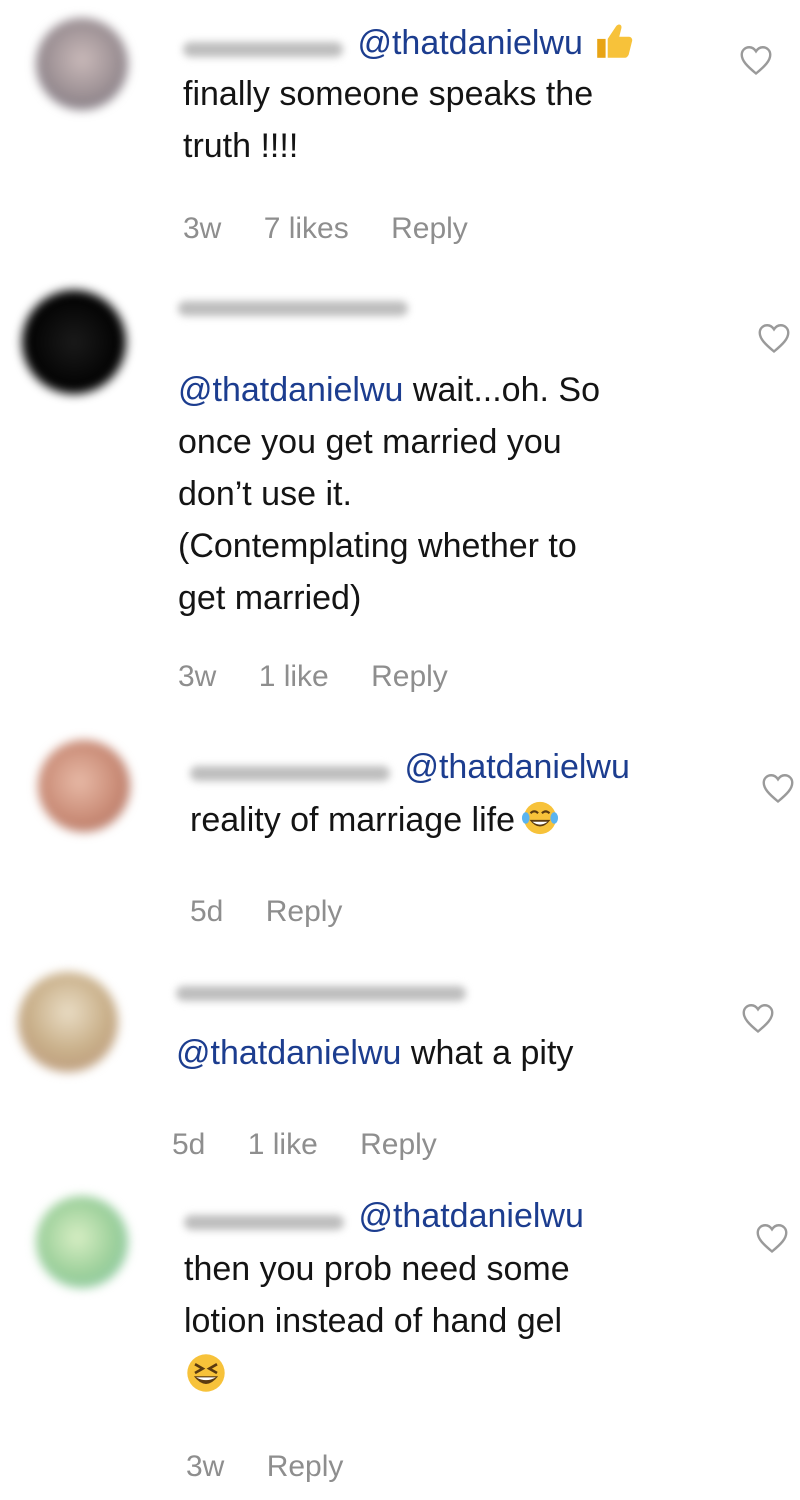 Image resolution: width=800 pixels, height=1500 pixels. What do you see at coordinates (540, 818) in the screenshot?
I see `tears-of-joy-icon` at bounding box center [540, 818].